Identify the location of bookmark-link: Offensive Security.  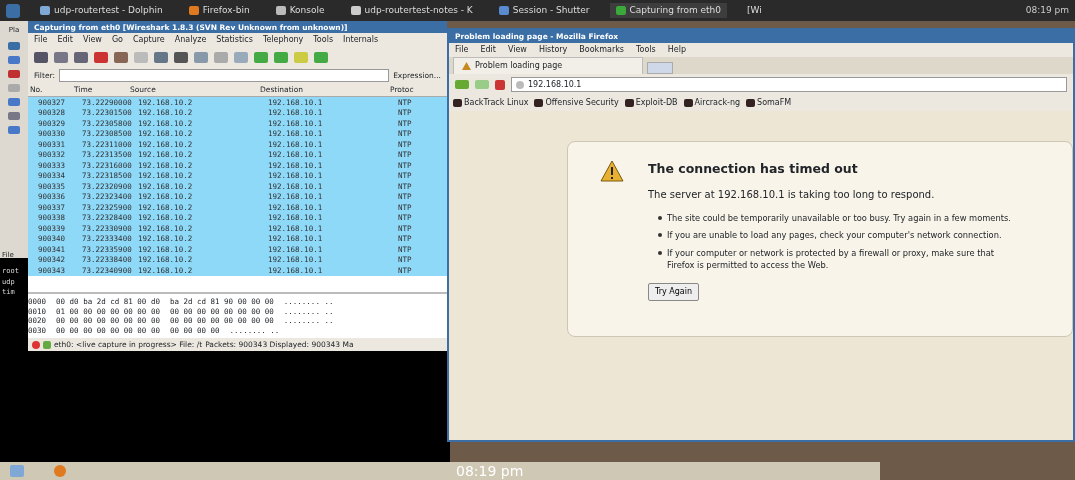
(576, 103).